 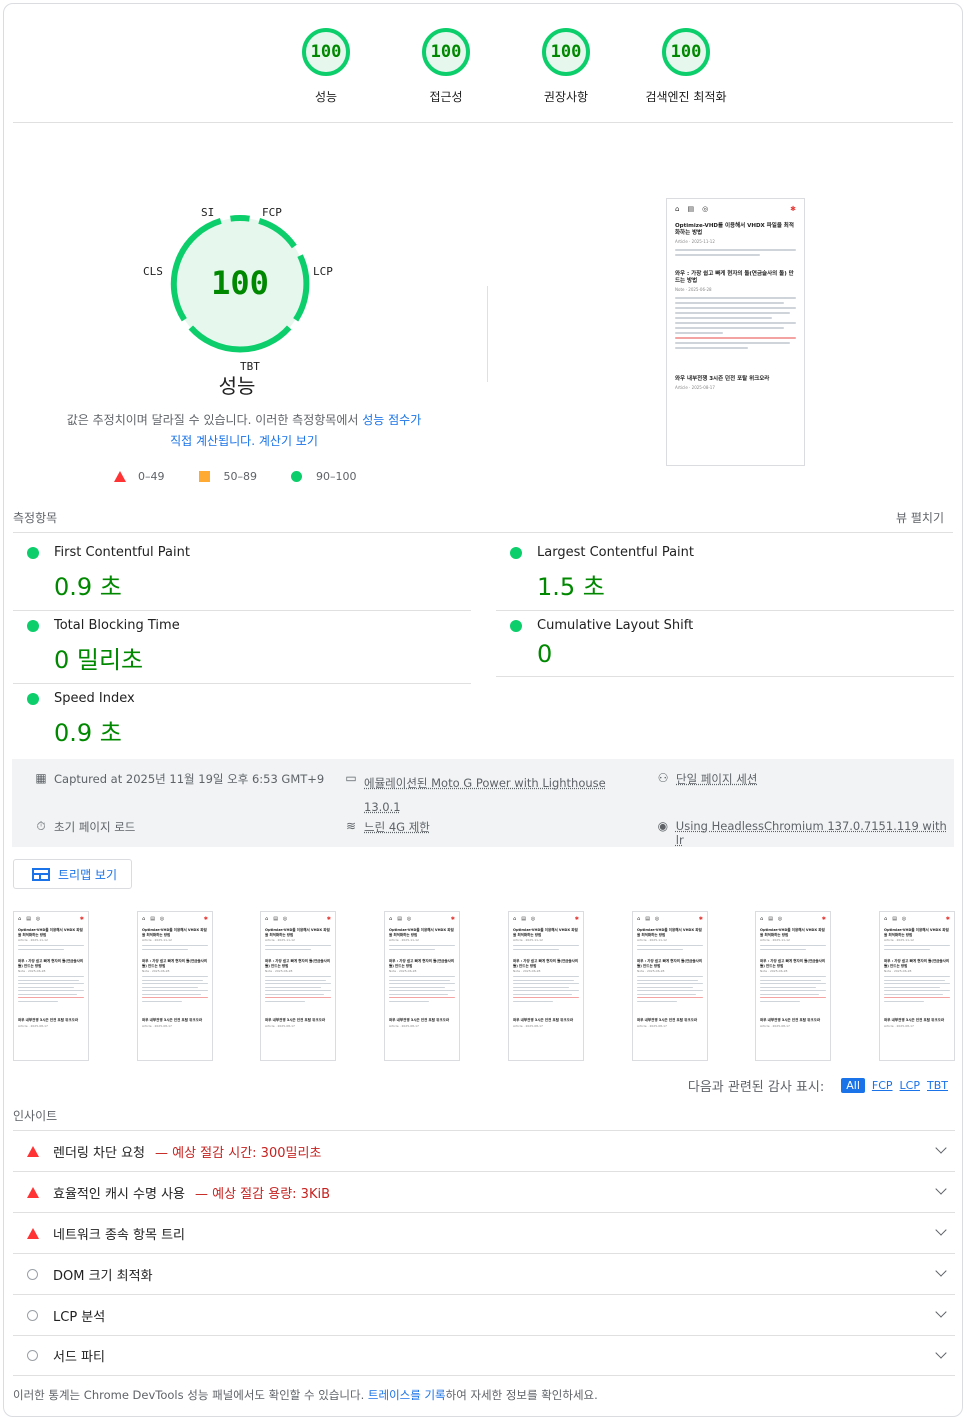 What do you see at coordinates (615, 625) in the screenshot?
I see `metric-name: Cumulative Layout Shift` at bounding box center [615, 625].